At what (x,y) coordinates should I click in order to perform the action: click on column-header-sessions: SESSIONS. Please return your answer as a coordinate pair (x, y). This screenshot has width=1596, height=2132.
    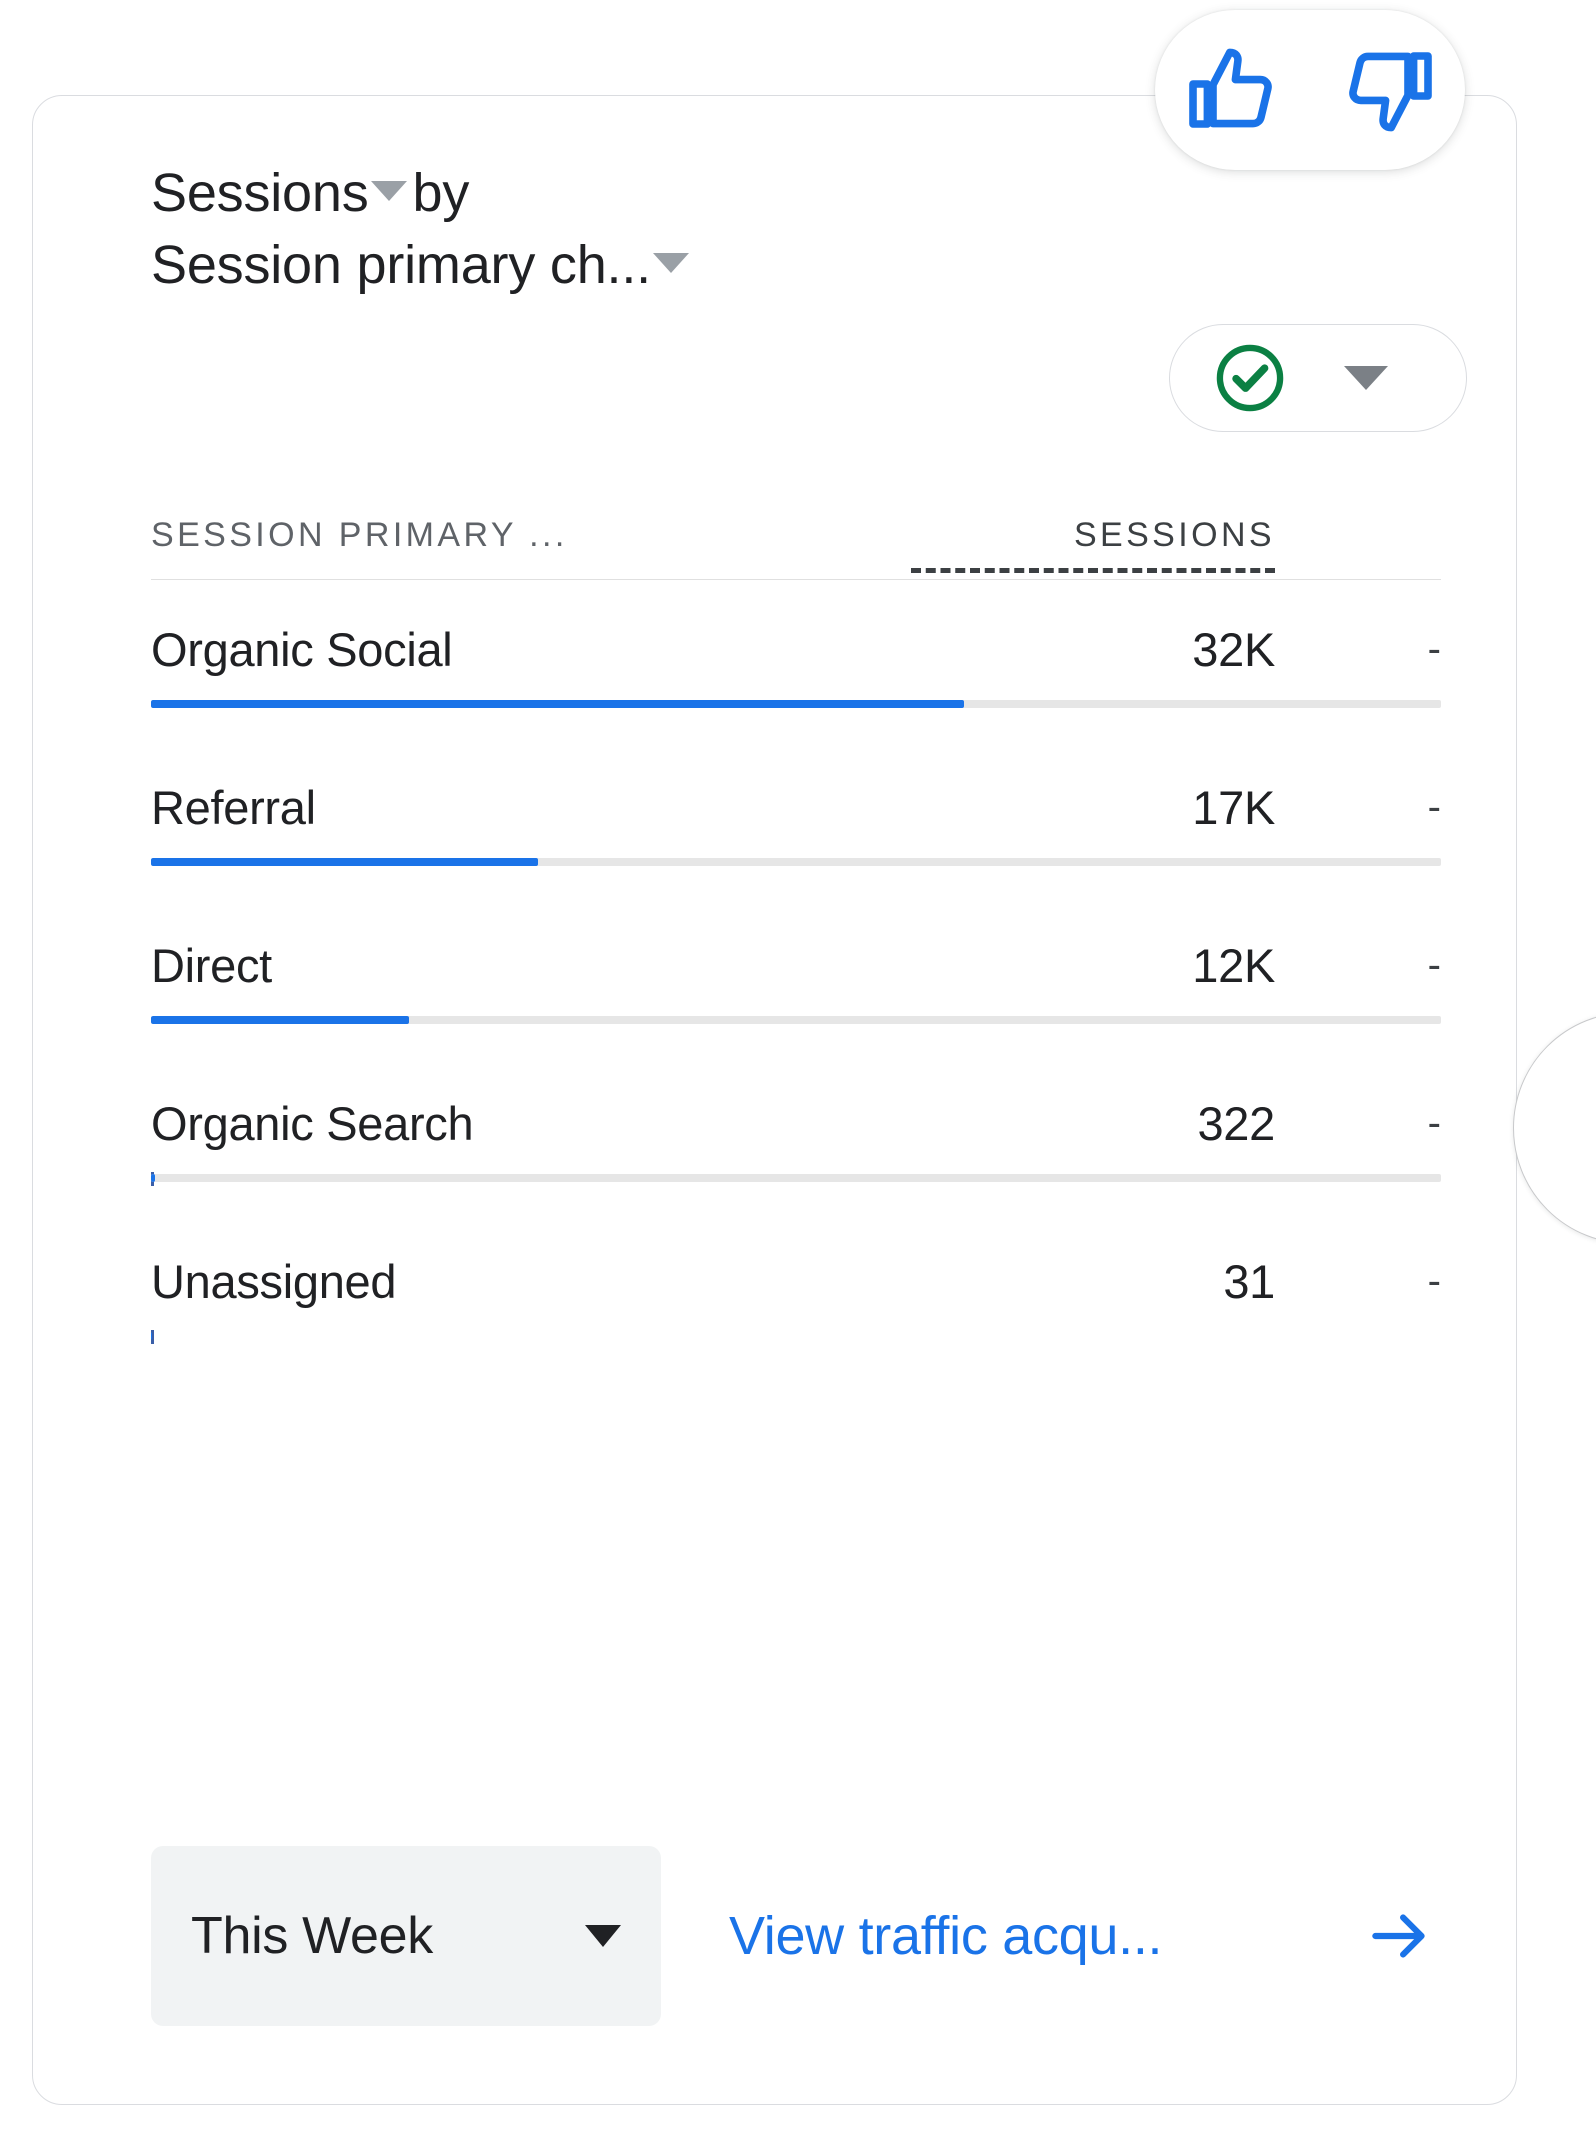
    Looking at the image, I should click on (1096, 544).